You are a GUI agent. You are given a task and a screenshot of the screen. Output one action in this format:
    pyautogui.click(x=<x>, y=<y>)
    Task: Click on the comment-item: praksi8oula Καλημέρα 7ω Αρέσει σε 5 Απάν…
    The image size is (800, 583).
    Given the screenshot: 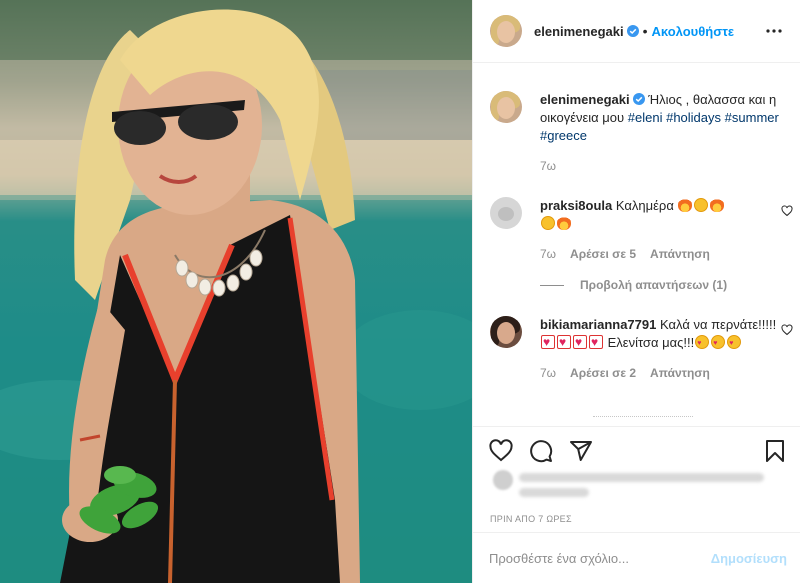 What is the action you would take?
    pyautogui.click(x=641, y=229)
    